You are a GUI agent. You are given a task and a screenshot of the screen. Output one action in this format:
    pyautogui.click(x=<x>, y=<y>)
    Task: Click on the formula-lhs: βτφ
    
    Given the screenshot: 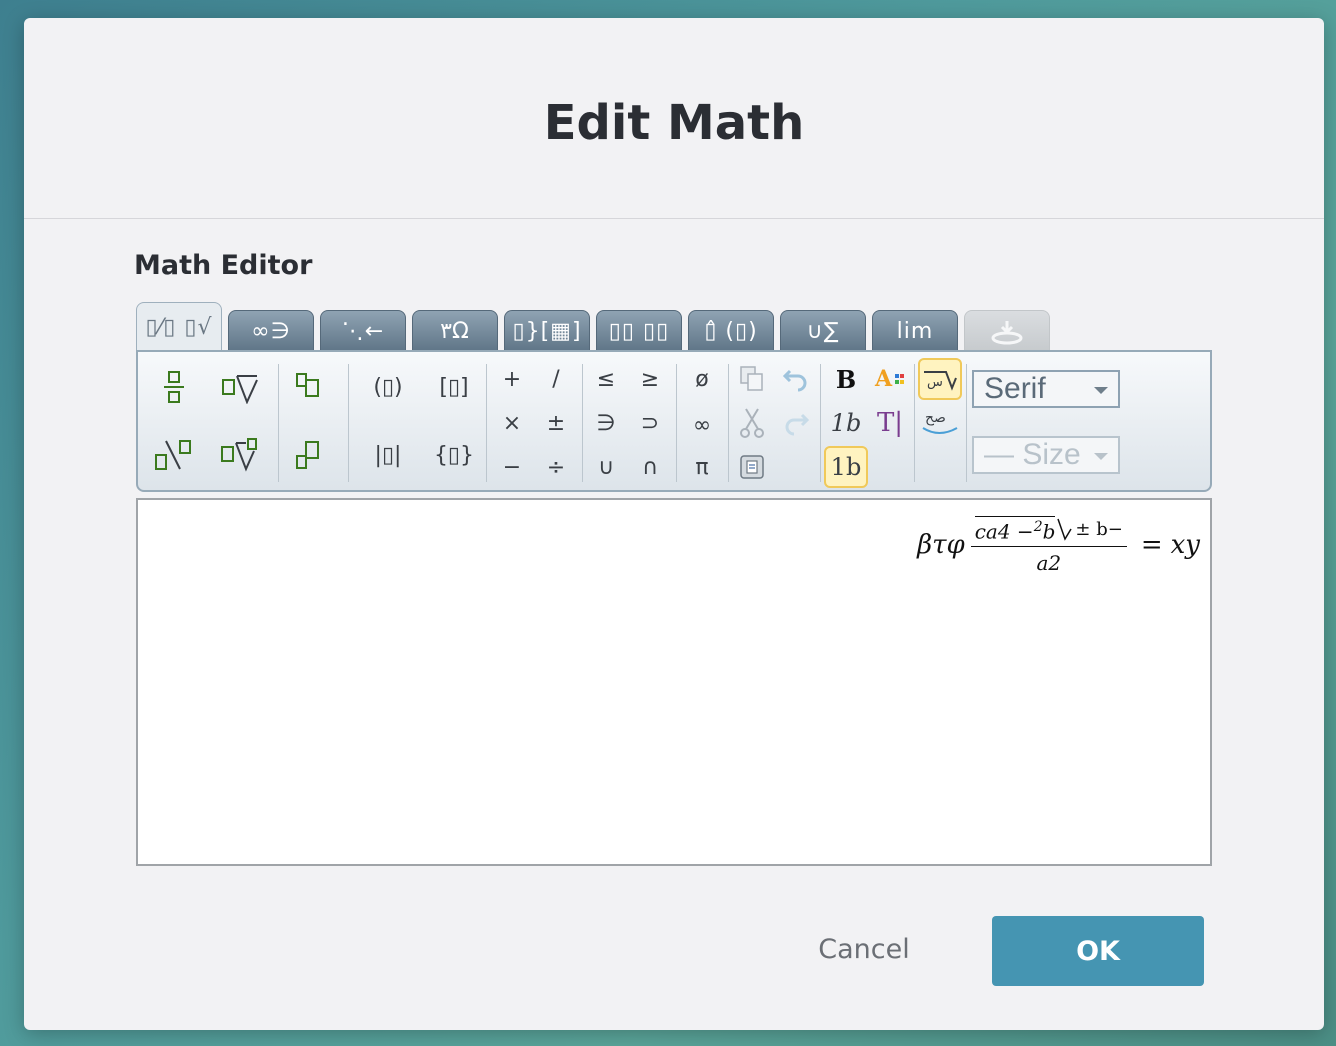 What is the action you would take?
    pyautogui.click(x=941, y=545)
    